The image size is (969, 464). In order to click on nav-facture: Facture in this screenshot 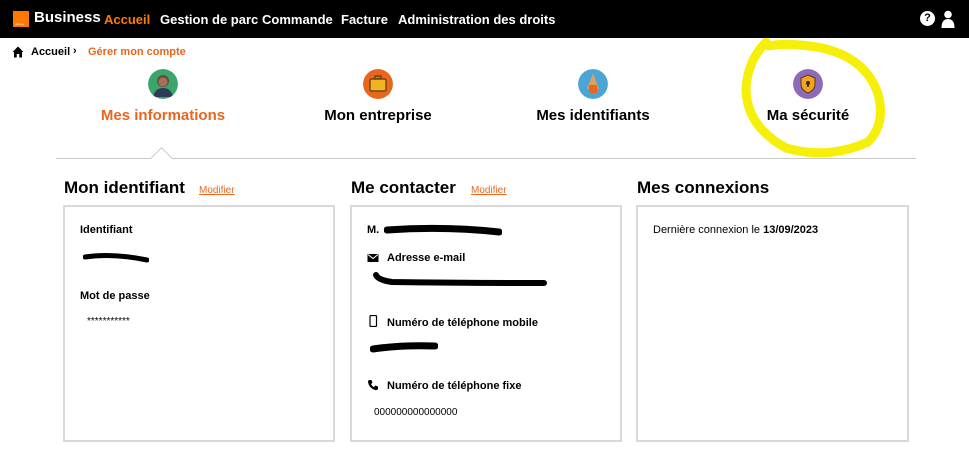, I will do `click(364, 19)`.